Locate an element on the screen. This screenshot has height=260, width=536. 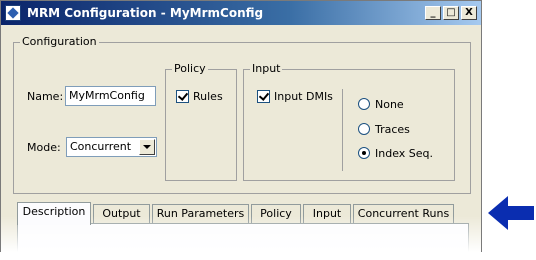
title-bar: MRM Configuration - MyMrmConfig _ □ X is located at coordinates (241, 13).